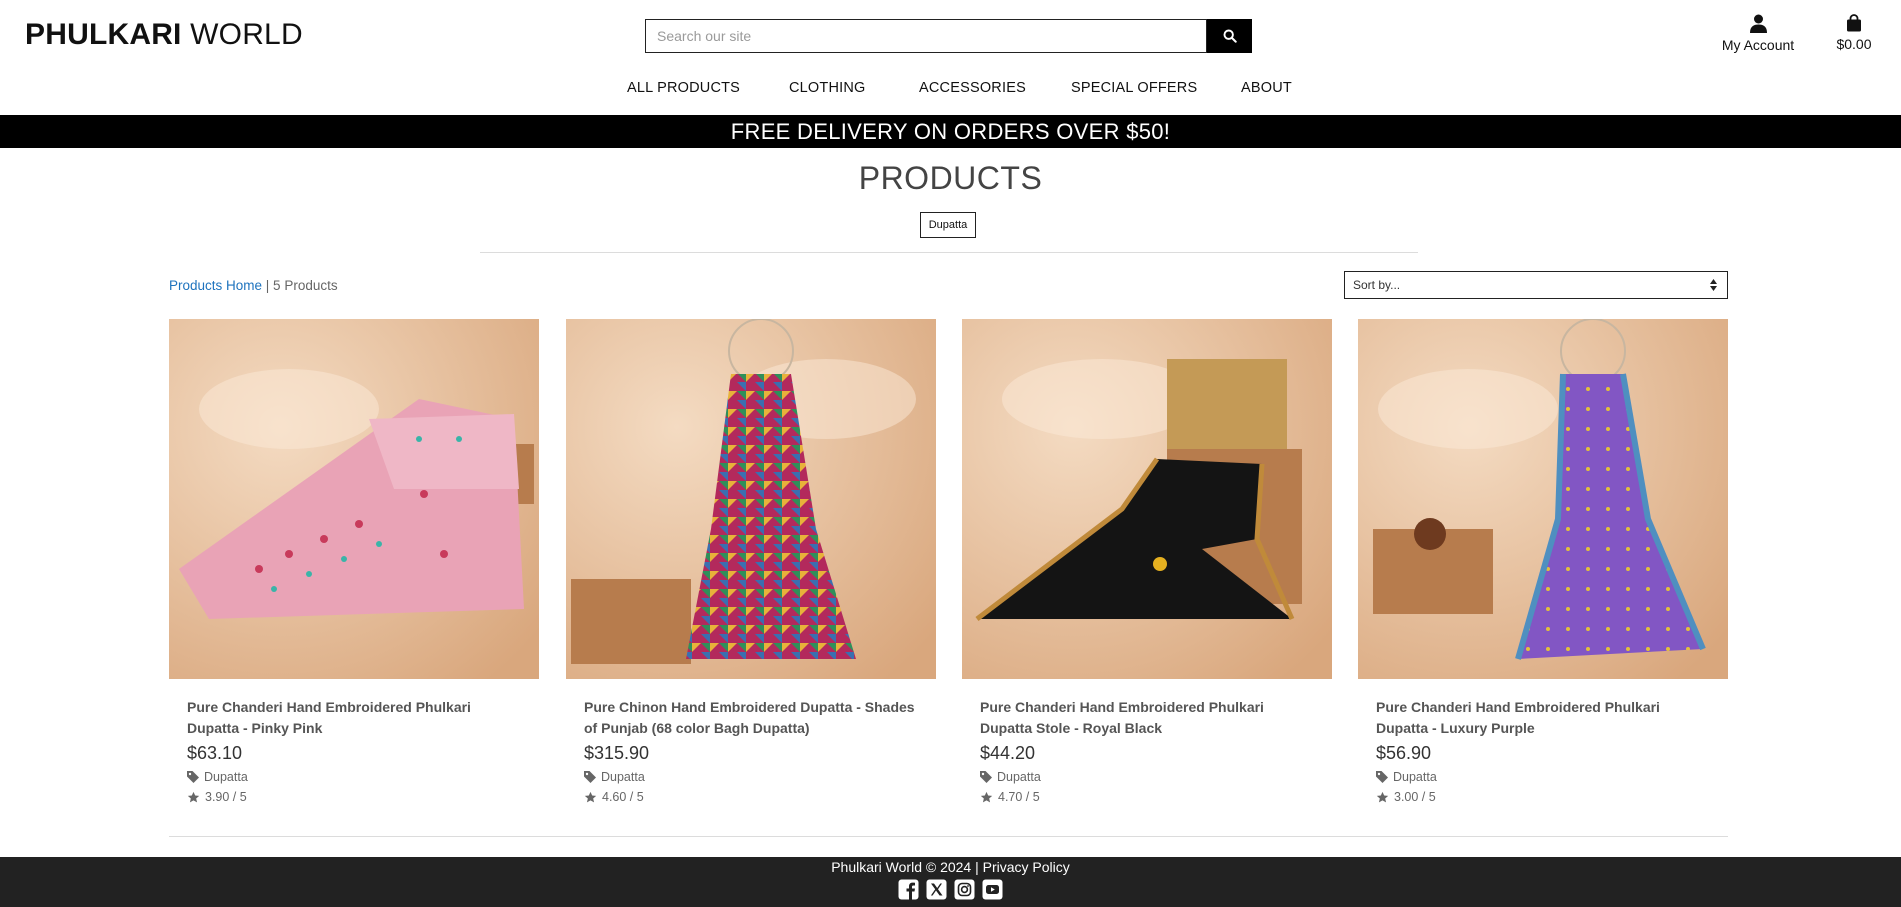 This screenshot has height=907, width=1901. I want to click on privacy-policy-link: Privacy Policy, so click(1026, 867).